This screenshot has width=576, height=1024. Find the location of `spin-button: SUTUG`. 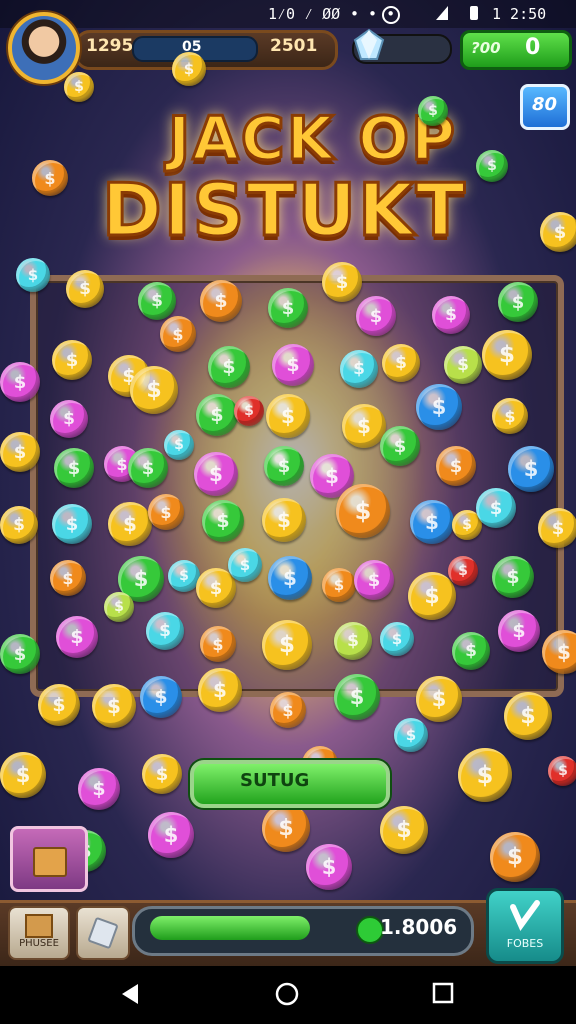

spin-button: SUTUG is located at coordinates (290, 784).